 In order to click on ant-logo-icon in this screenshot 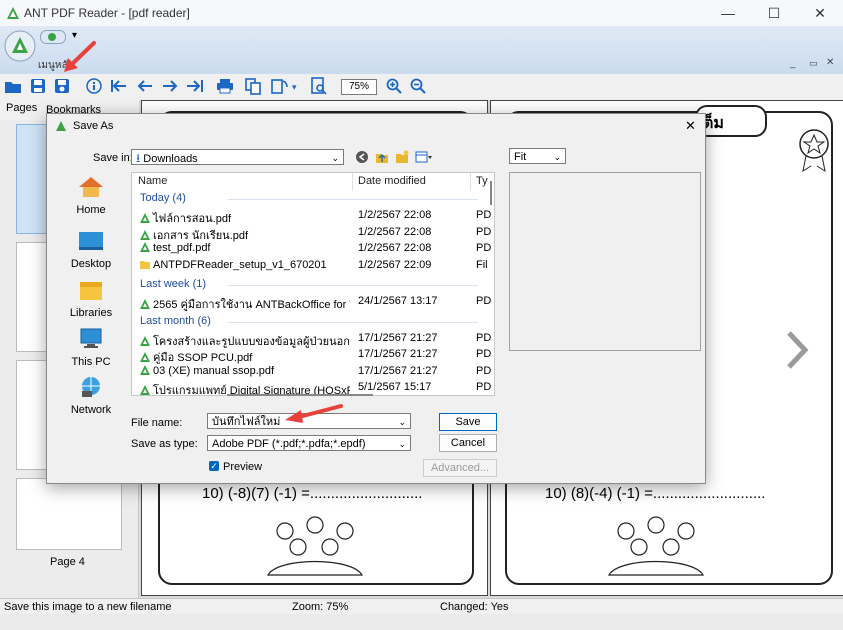, I will do `click(13, 13)`.